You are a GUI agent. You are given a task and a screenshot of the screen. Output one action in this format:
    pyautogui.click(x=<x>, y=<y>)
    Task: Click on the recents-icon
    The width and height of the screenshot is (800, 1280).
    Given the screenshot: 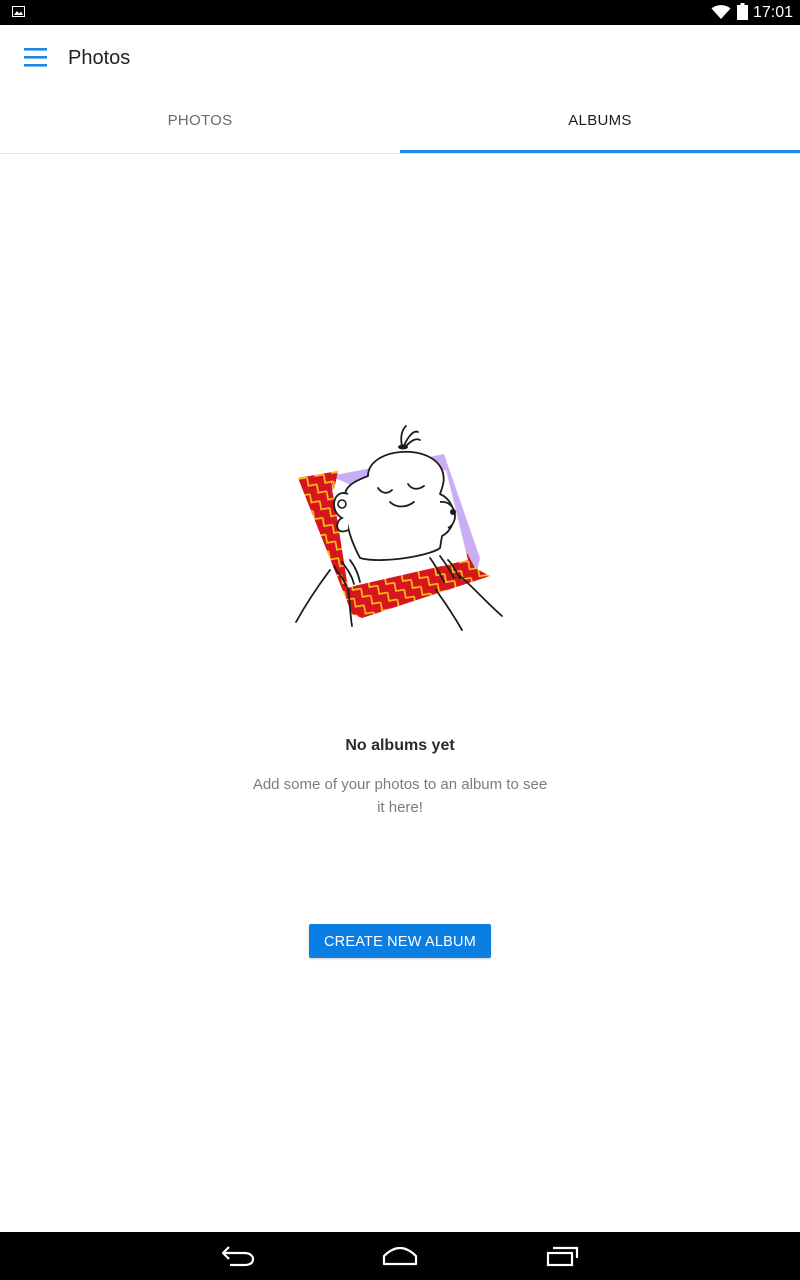 What is the action you would take?
    pyautogui.click(x=562, y=1256)
    